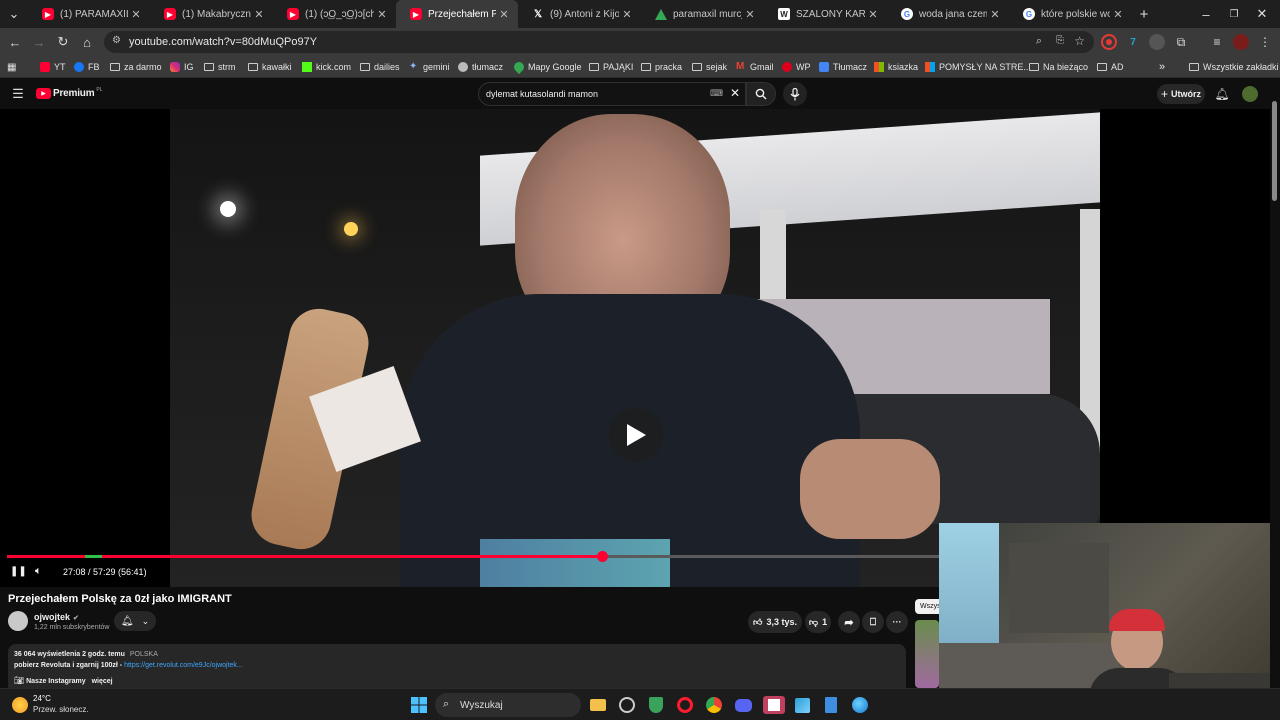 Image resolution: width=1280 pixels, height=720 pixels. Describe the element at coordinates (685, 705) in the screenshot. I see `opera-icon` at that location.